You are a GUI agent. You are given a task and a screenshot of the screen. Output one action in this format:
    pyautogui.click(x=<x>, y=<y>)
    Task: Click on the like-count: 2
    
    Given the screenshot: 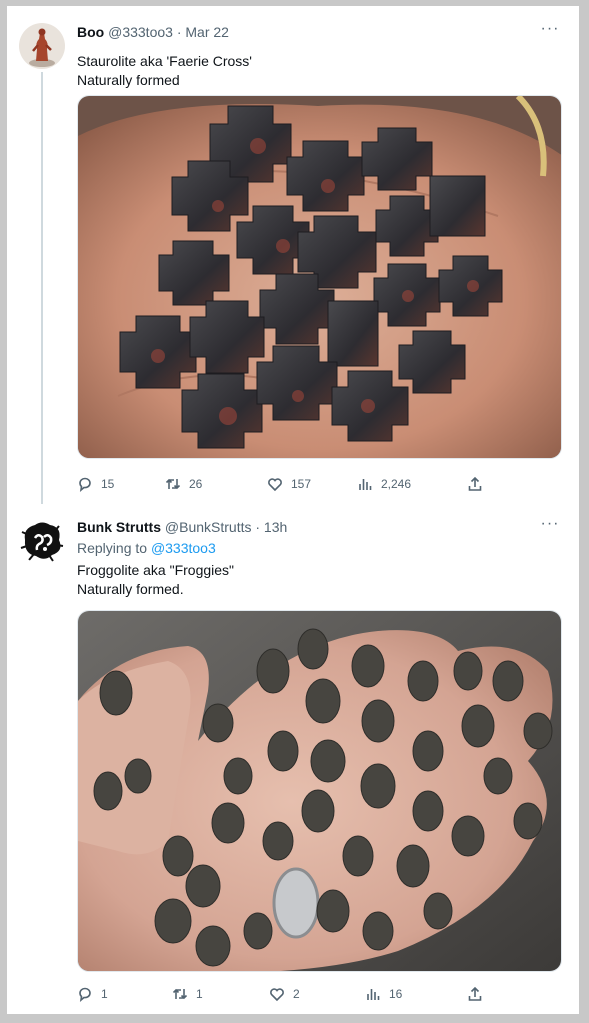 What is the action you would take?
    pyautogui.click(x=296, y=994)
    